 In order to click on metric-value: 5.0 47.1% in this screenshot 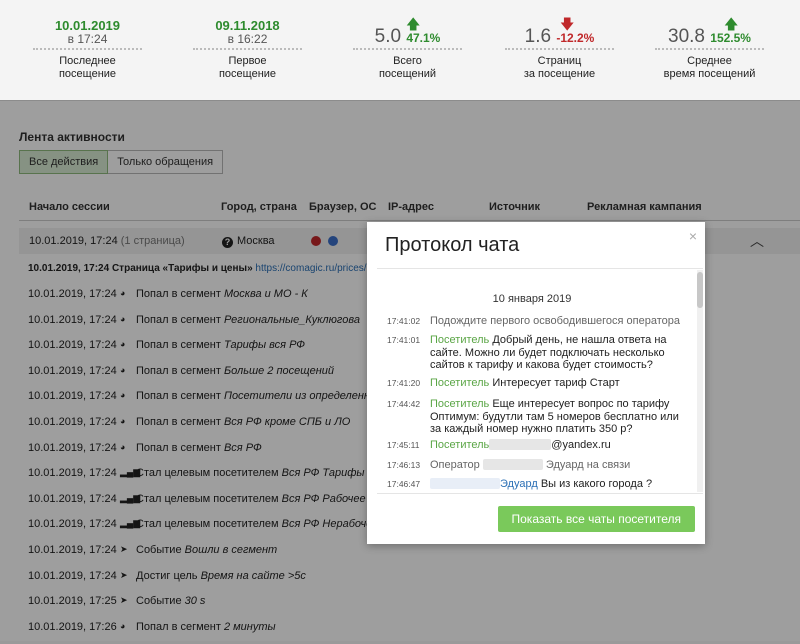, I will do `click(407, 36)`.